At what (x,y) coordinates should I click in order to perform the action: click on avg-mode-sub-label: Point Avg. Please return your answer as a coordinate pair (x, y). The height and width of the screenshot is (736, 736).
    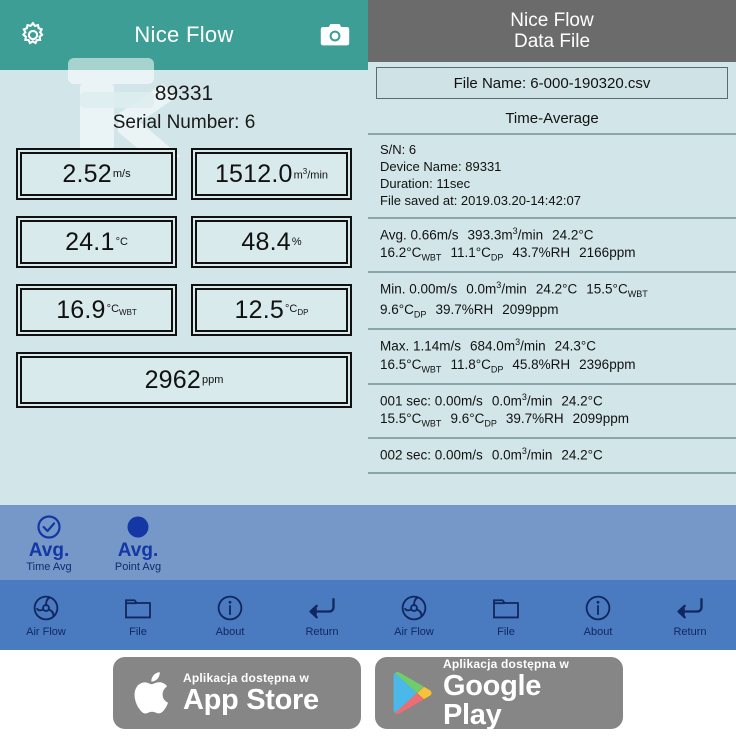
    Looking at the image, I should click on (138, 566).